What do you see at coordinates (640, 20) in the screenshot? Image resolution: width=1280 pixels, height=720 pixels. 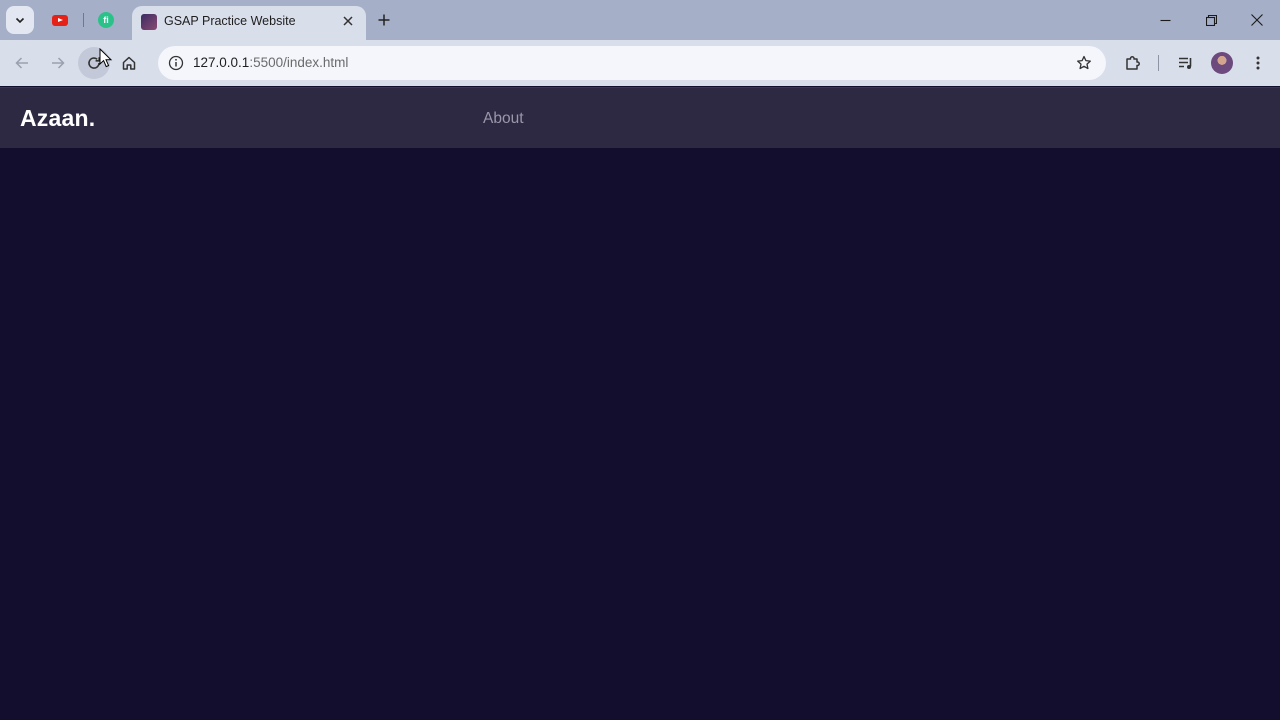 I see `tab-strip: fi GSAP Practice Website` at bounding box center [640, 20].